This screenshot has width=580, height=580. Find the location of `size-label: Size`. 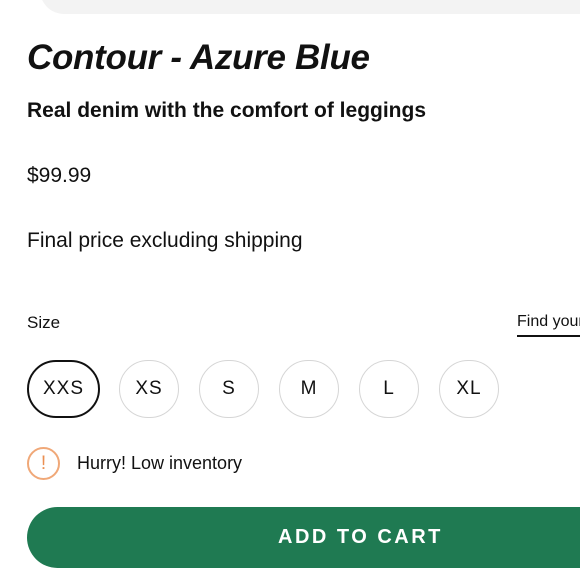

size-label: Size is located at coordinates (44, 322).